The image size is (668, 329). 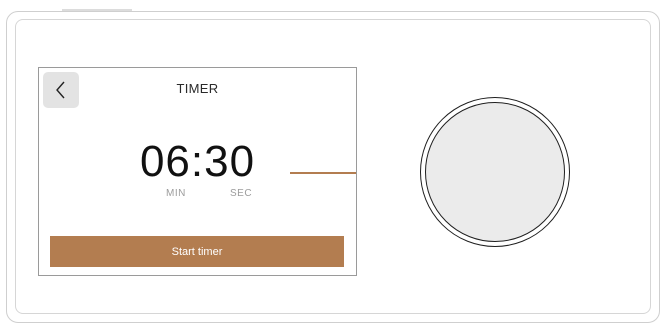 I want to click on rotary-knob, so click(x=495, y=172).